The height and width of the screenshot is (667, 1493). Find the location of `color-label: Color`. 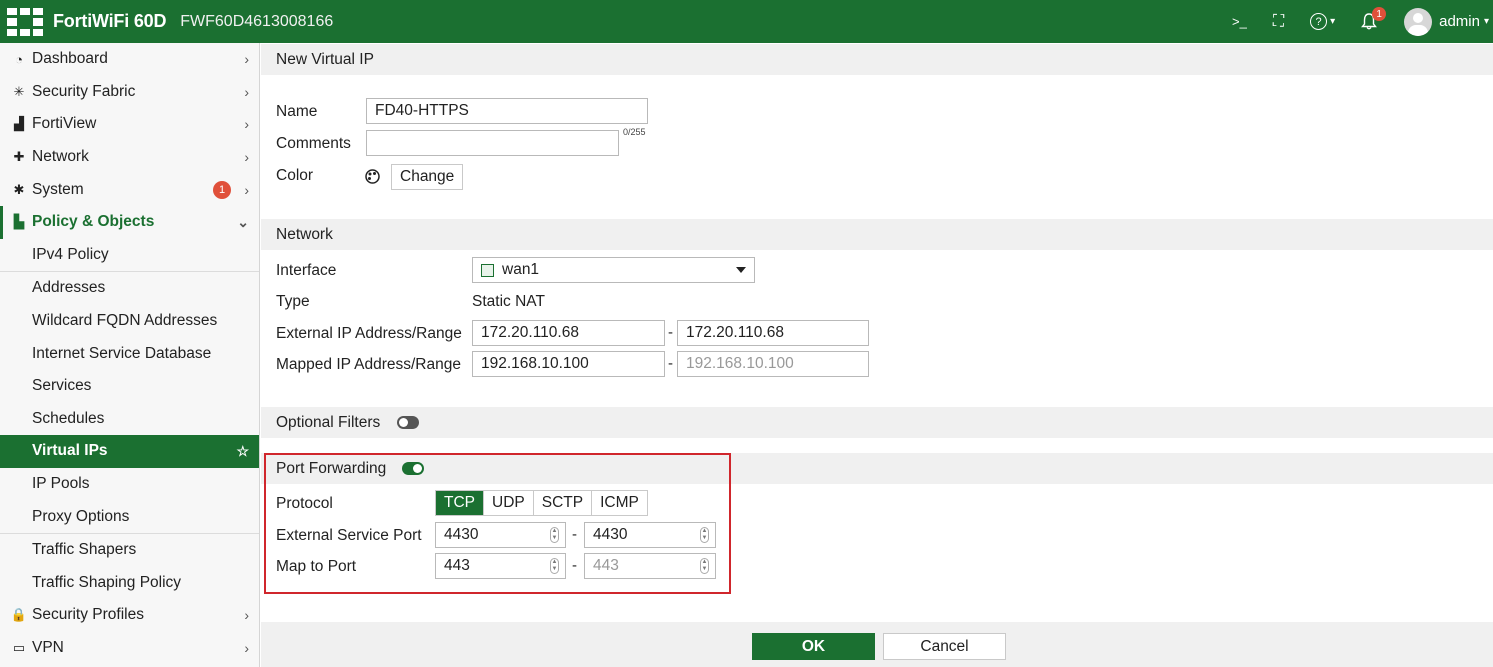

color-label: Color is located at coordinates (295, 175).